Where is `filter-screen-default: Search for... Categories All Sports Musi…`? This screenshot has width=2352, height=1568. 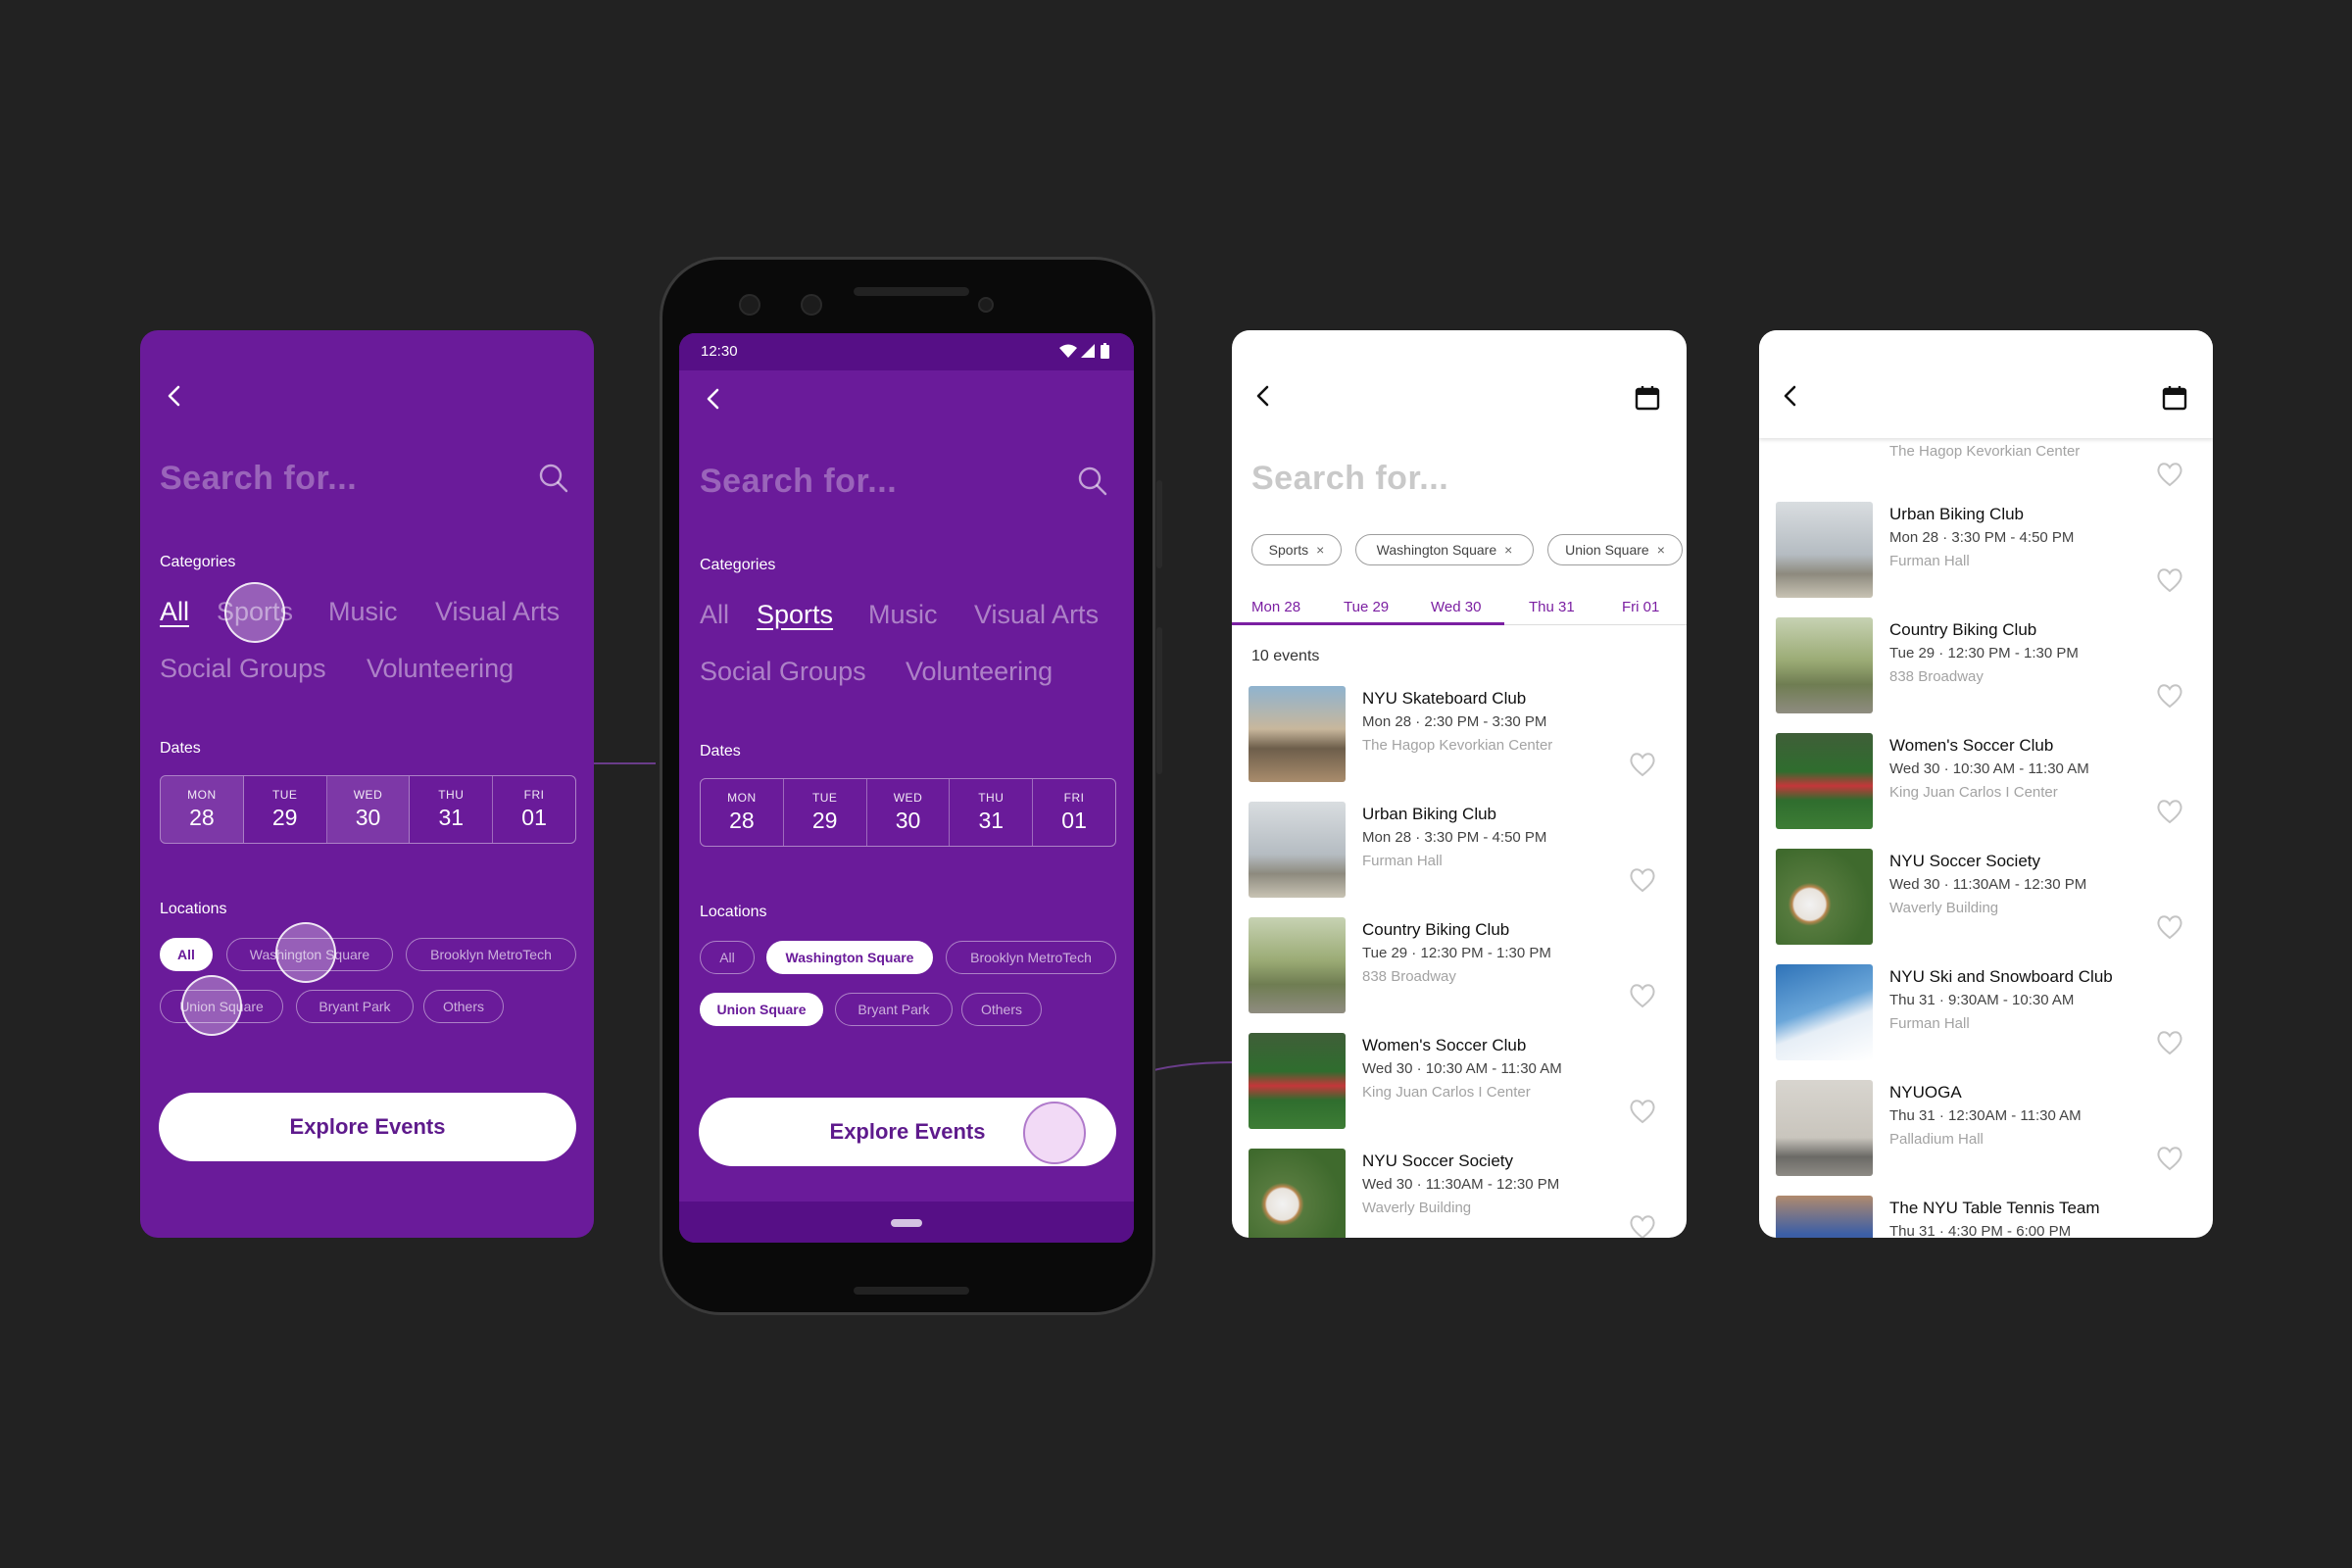
filter-screen-default: Search for... Categories All Sports Musi… is located at coordinates (367, 784).